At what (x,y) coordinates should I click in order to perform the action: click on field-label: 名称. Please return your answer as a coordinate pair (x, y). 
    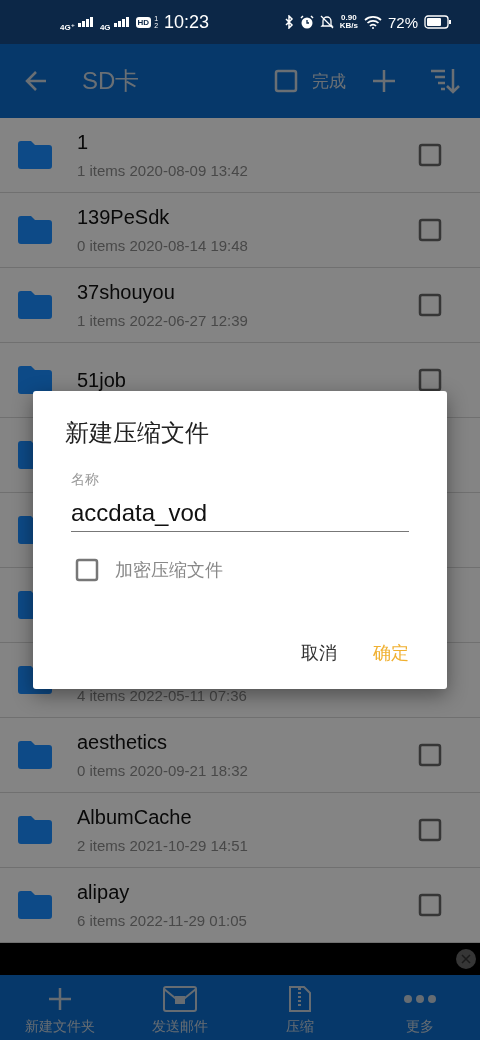
    Looking at the image, I should click on (85, 480).